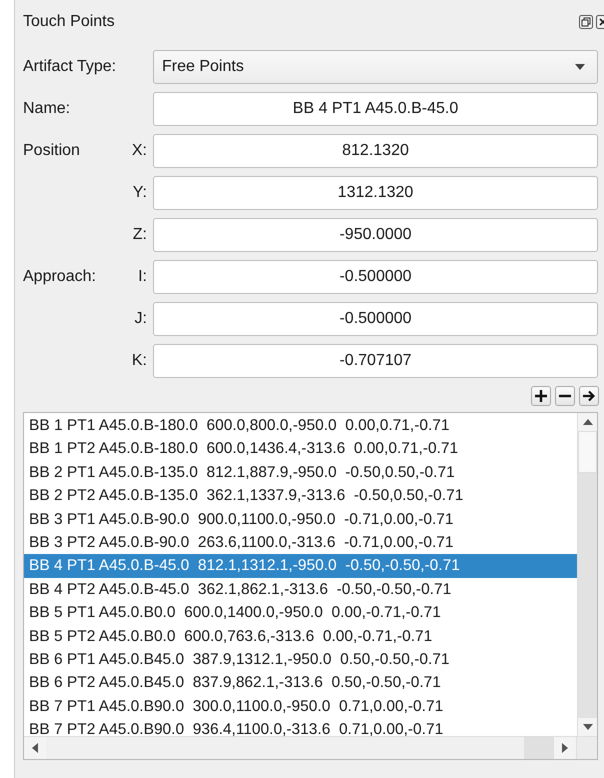  Describe the element at coordinates (586, 22) in the screenshot. I see `float-icon` at that location.